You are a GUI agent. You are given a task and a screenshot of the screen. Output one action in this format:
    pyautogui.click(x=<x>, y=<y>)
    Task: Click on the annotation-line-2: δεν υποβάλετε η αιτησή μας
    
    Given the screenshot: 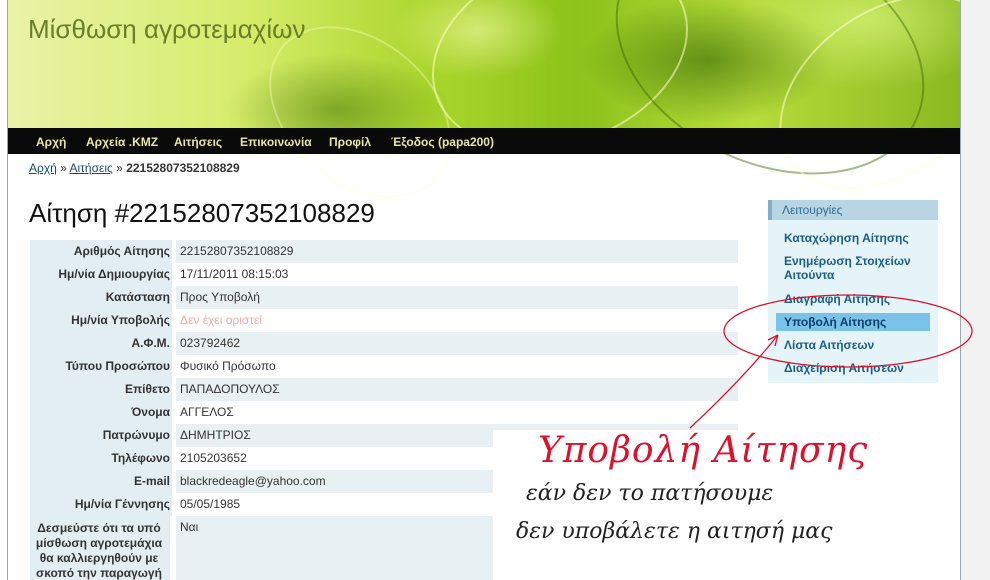 What is the action you would take?
    pyautogui.click(x=674, y=531)
    